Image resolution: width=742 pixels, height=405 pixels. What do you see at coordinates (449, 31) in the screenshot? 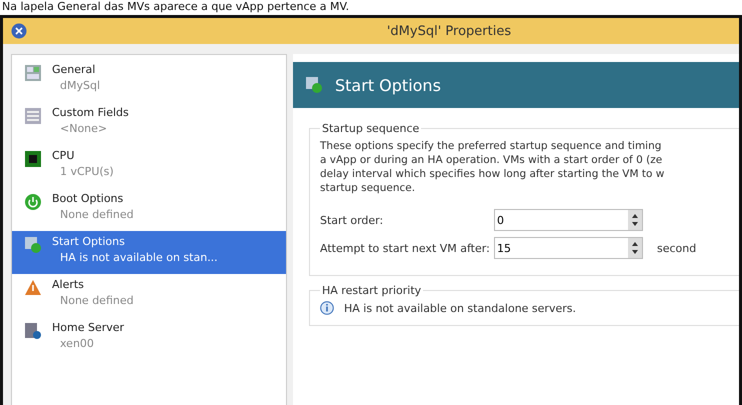
I see `window-title: 'dMySql' Properties` at bounding box center [449, 31].